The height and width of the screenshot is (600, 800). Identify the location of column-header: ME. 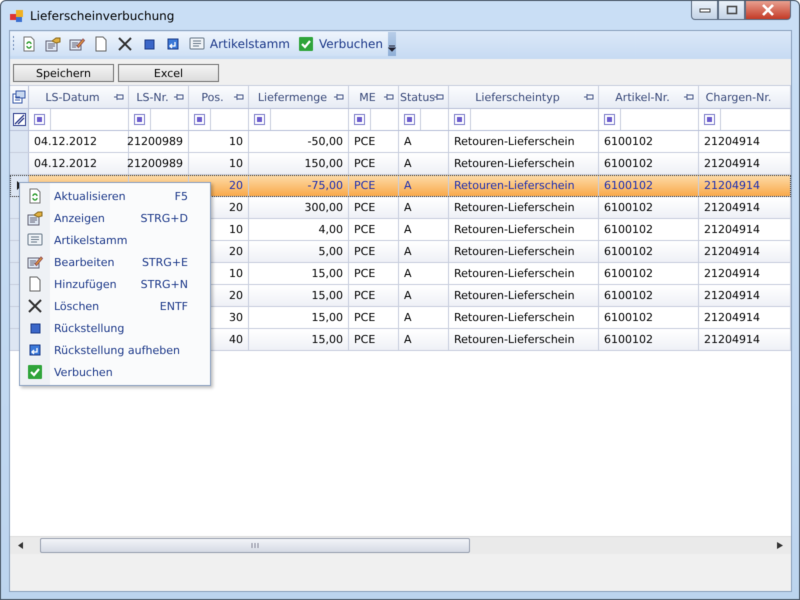
(374, 97).